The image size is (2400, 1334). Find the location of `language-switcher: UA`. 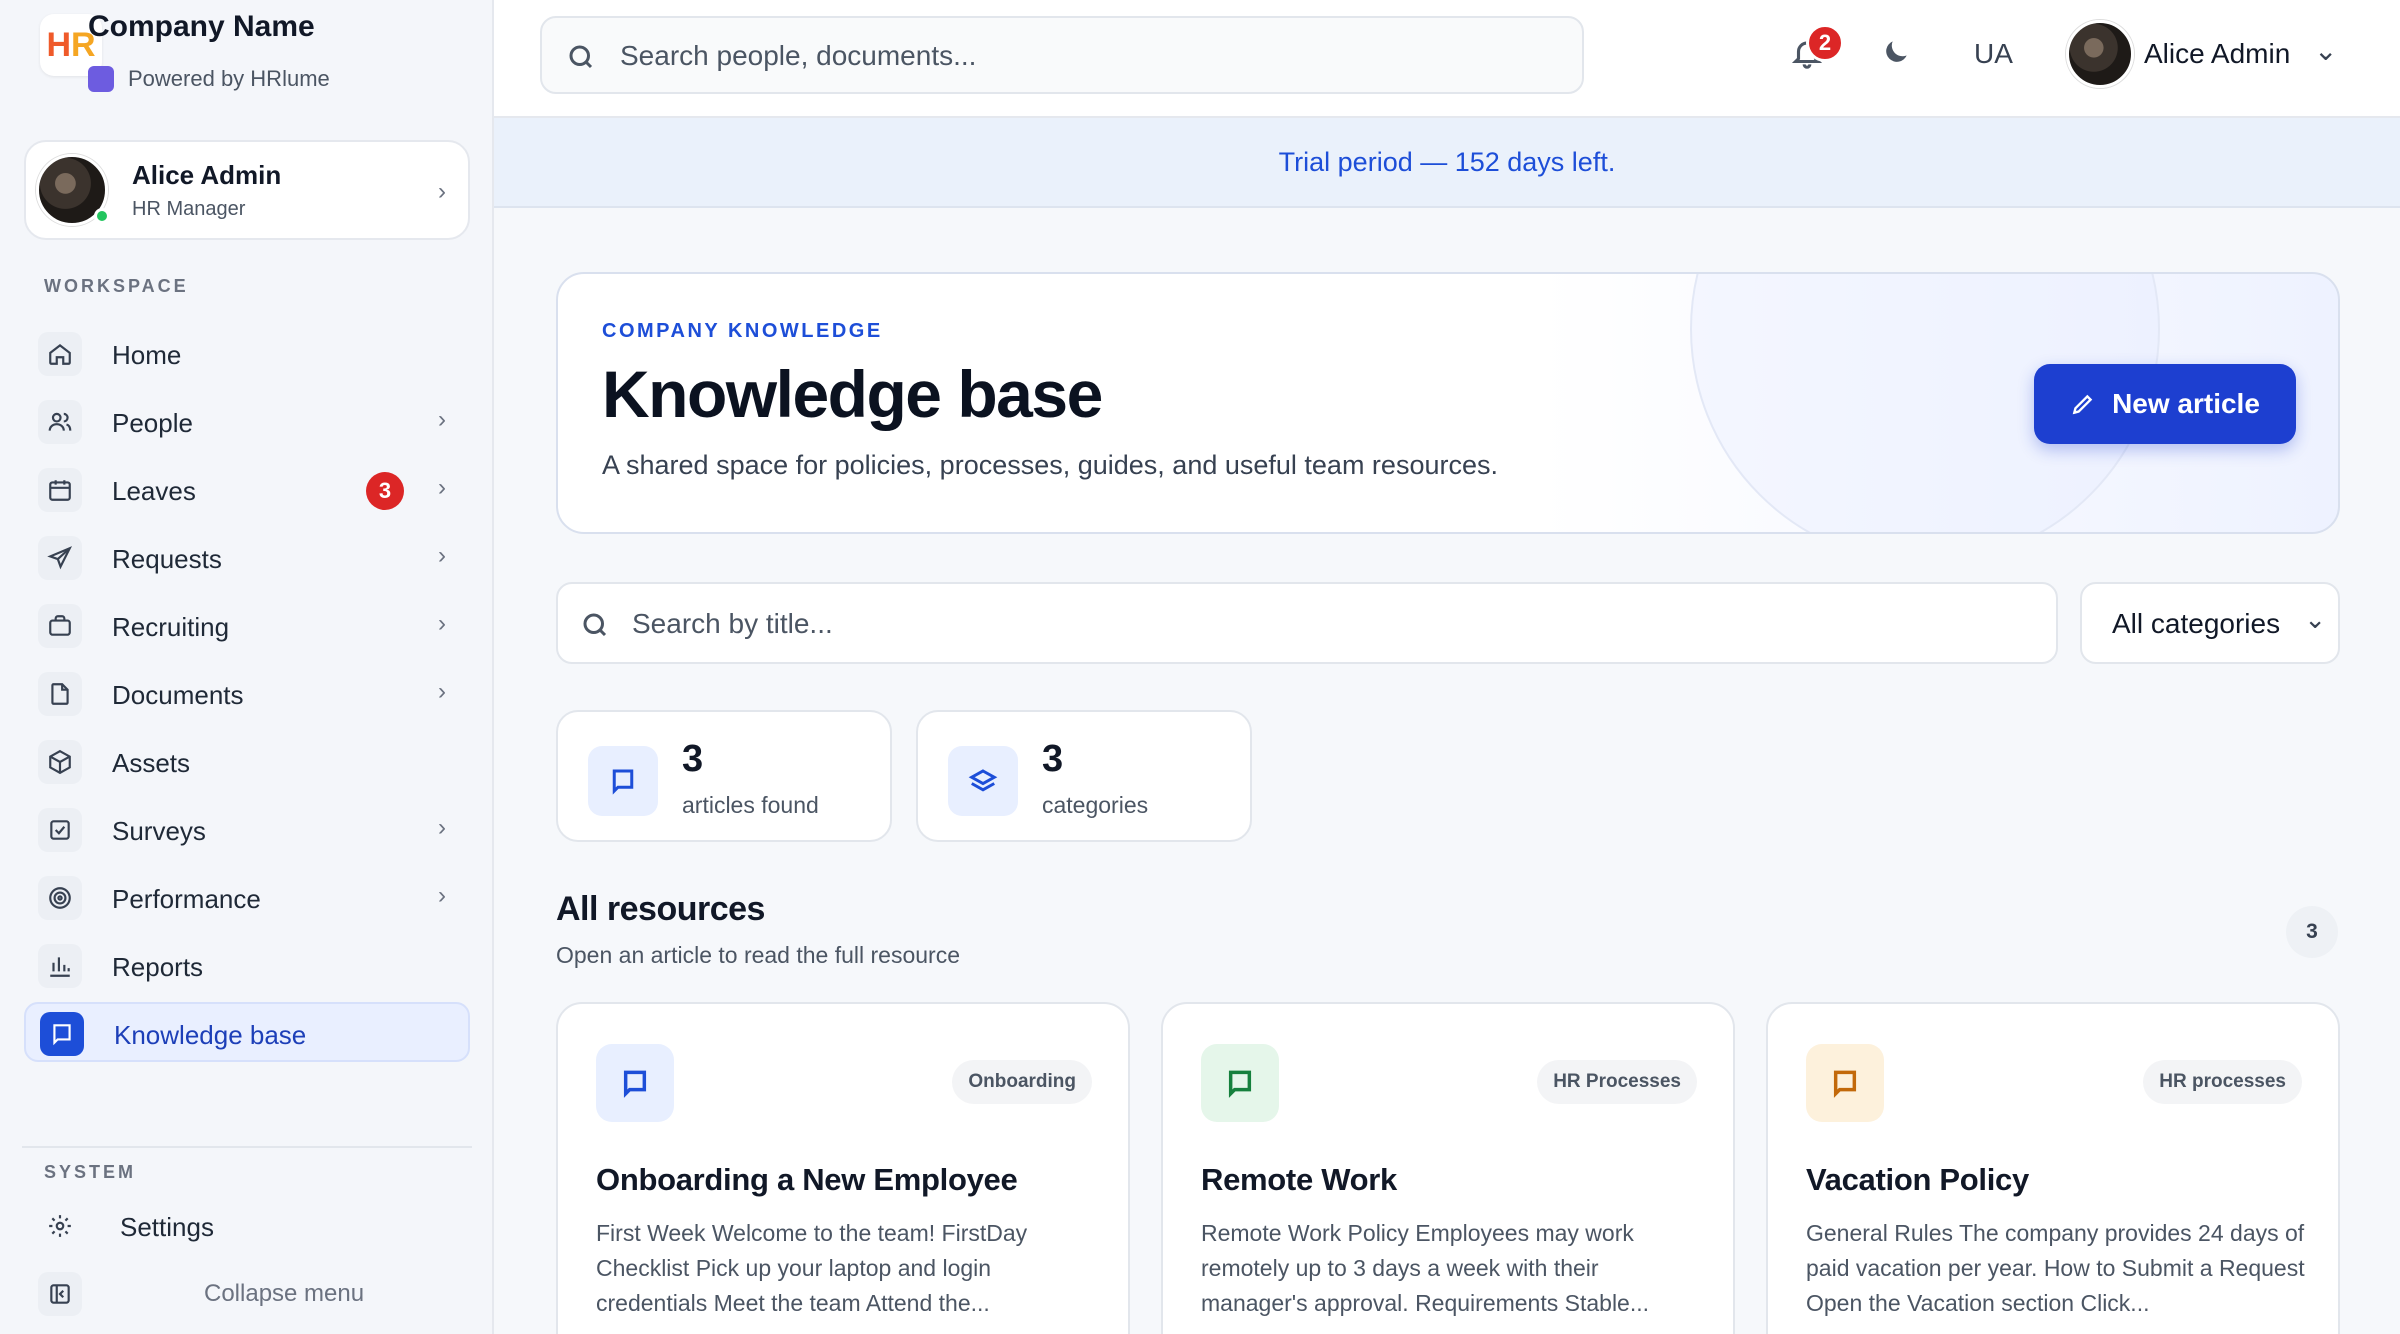

language-switcher: UA is located at coordinates (1993, 54).